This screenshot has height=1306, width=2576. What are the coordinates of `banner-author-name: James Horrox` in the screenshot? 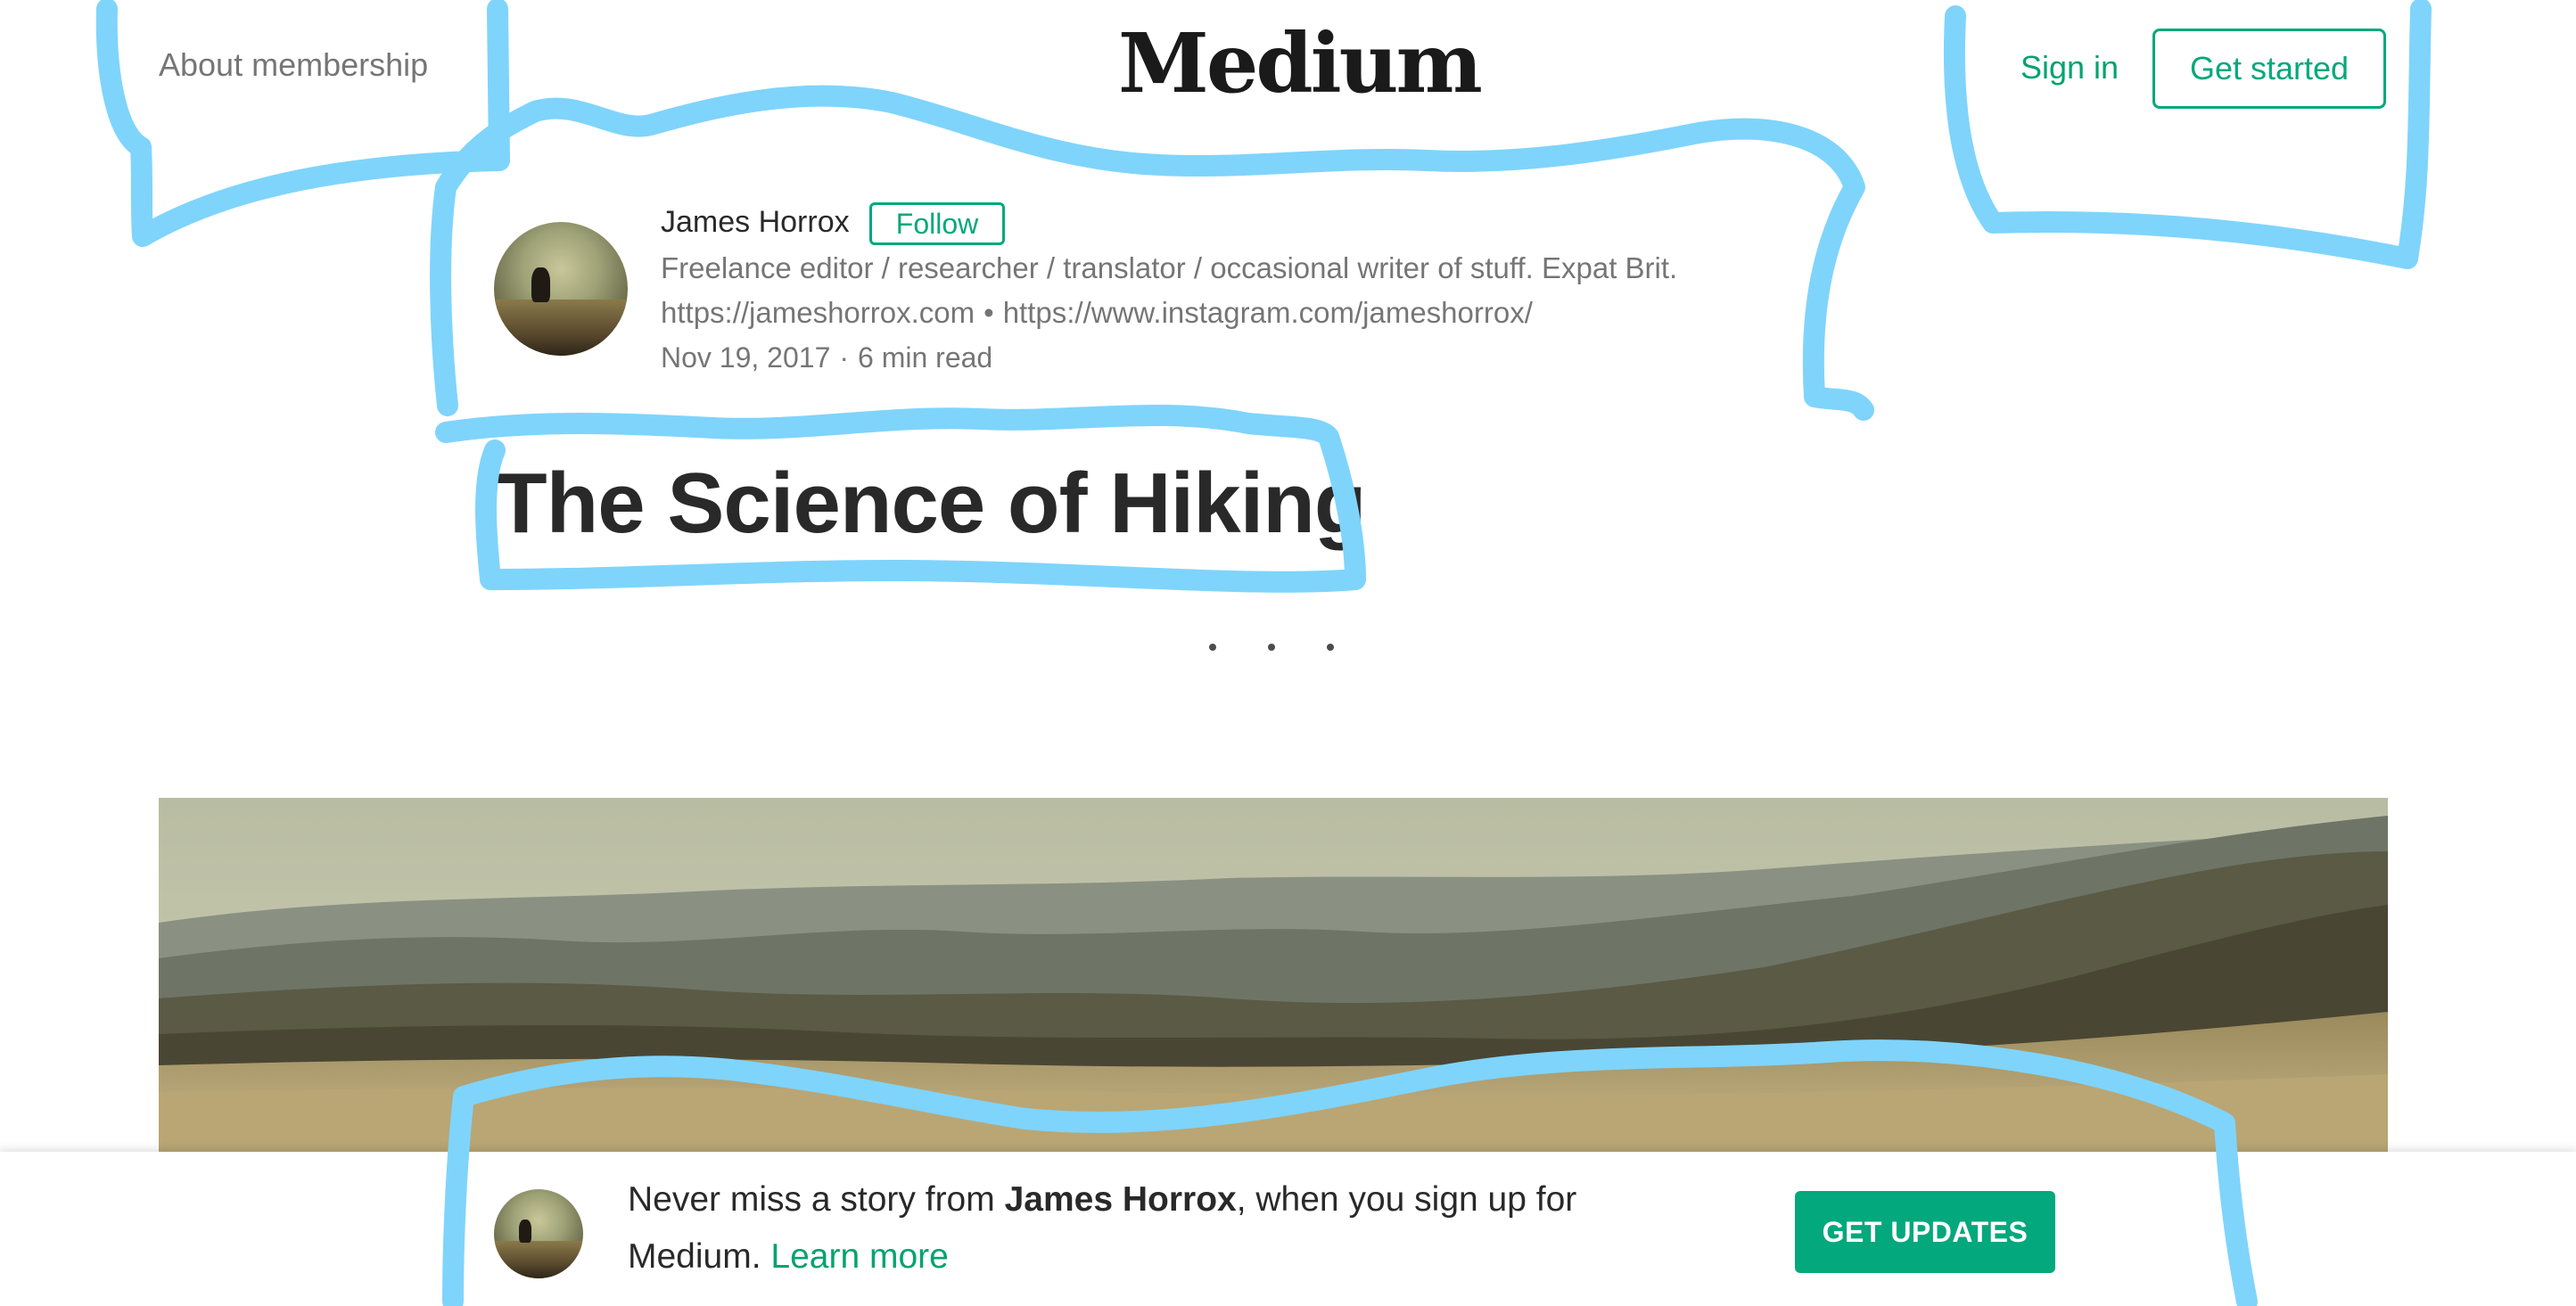 It's located at (1120, 1199).